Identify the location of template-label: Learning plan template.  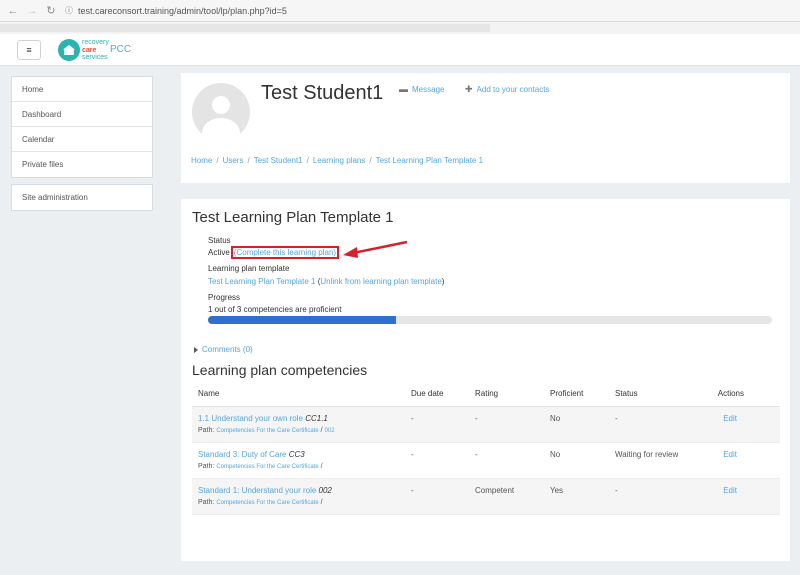
(249, 268).